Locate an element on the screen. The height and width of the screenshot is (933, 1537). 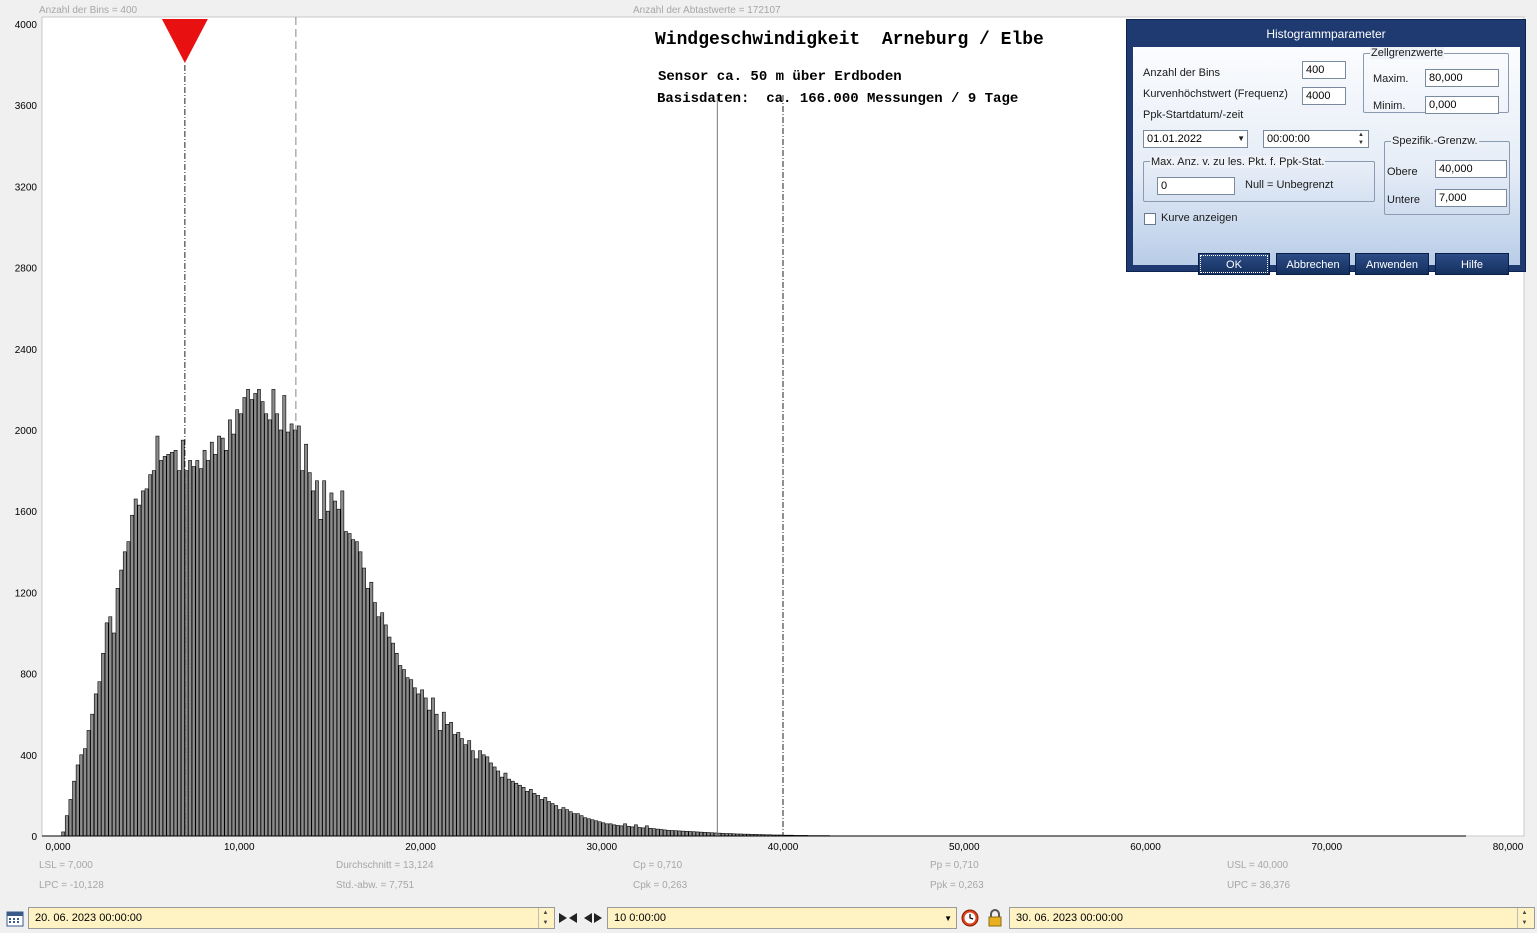
end-datetime-input: 30. 06. 2023 00:00:00 is located at coordinates (1272, 918).